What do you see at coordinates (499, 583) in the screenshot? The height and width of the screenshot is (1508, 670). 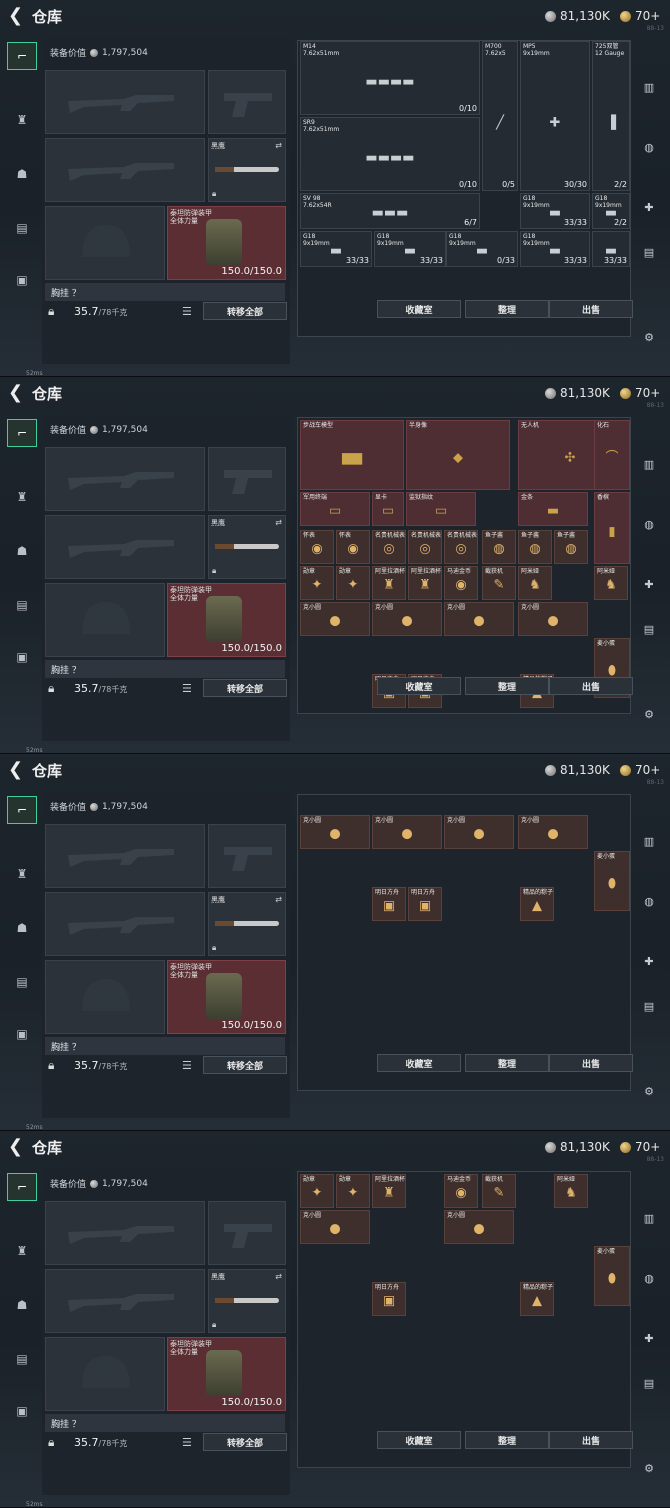 I see `storage-item: 截获机 ✎` at bounding box center [499, 583].